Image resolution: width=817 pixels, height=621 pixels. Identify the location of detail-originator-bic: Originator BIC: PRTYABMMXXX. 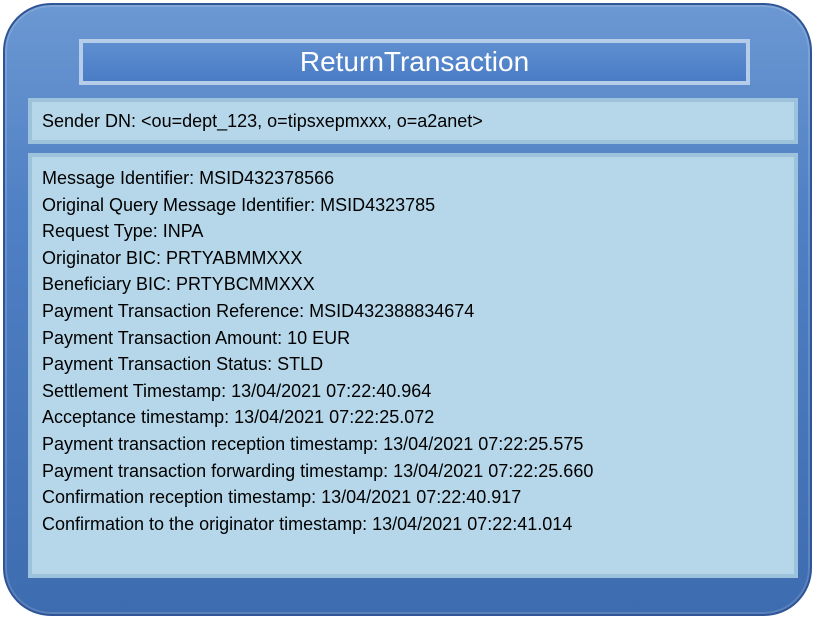
(172, 257).